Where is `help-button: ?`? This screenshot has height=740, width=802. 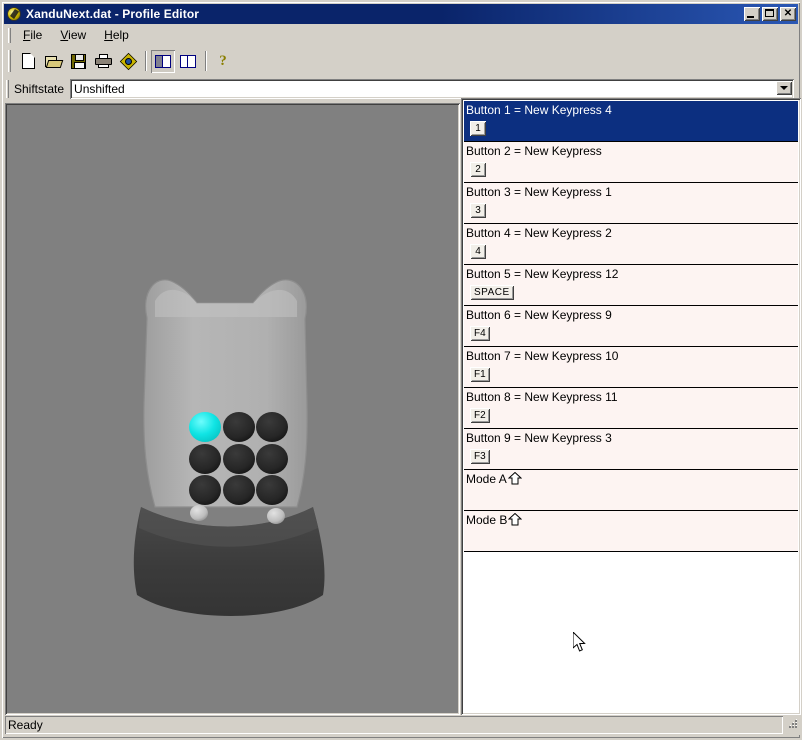
help-button: ? is located at coordinates (223, 61).